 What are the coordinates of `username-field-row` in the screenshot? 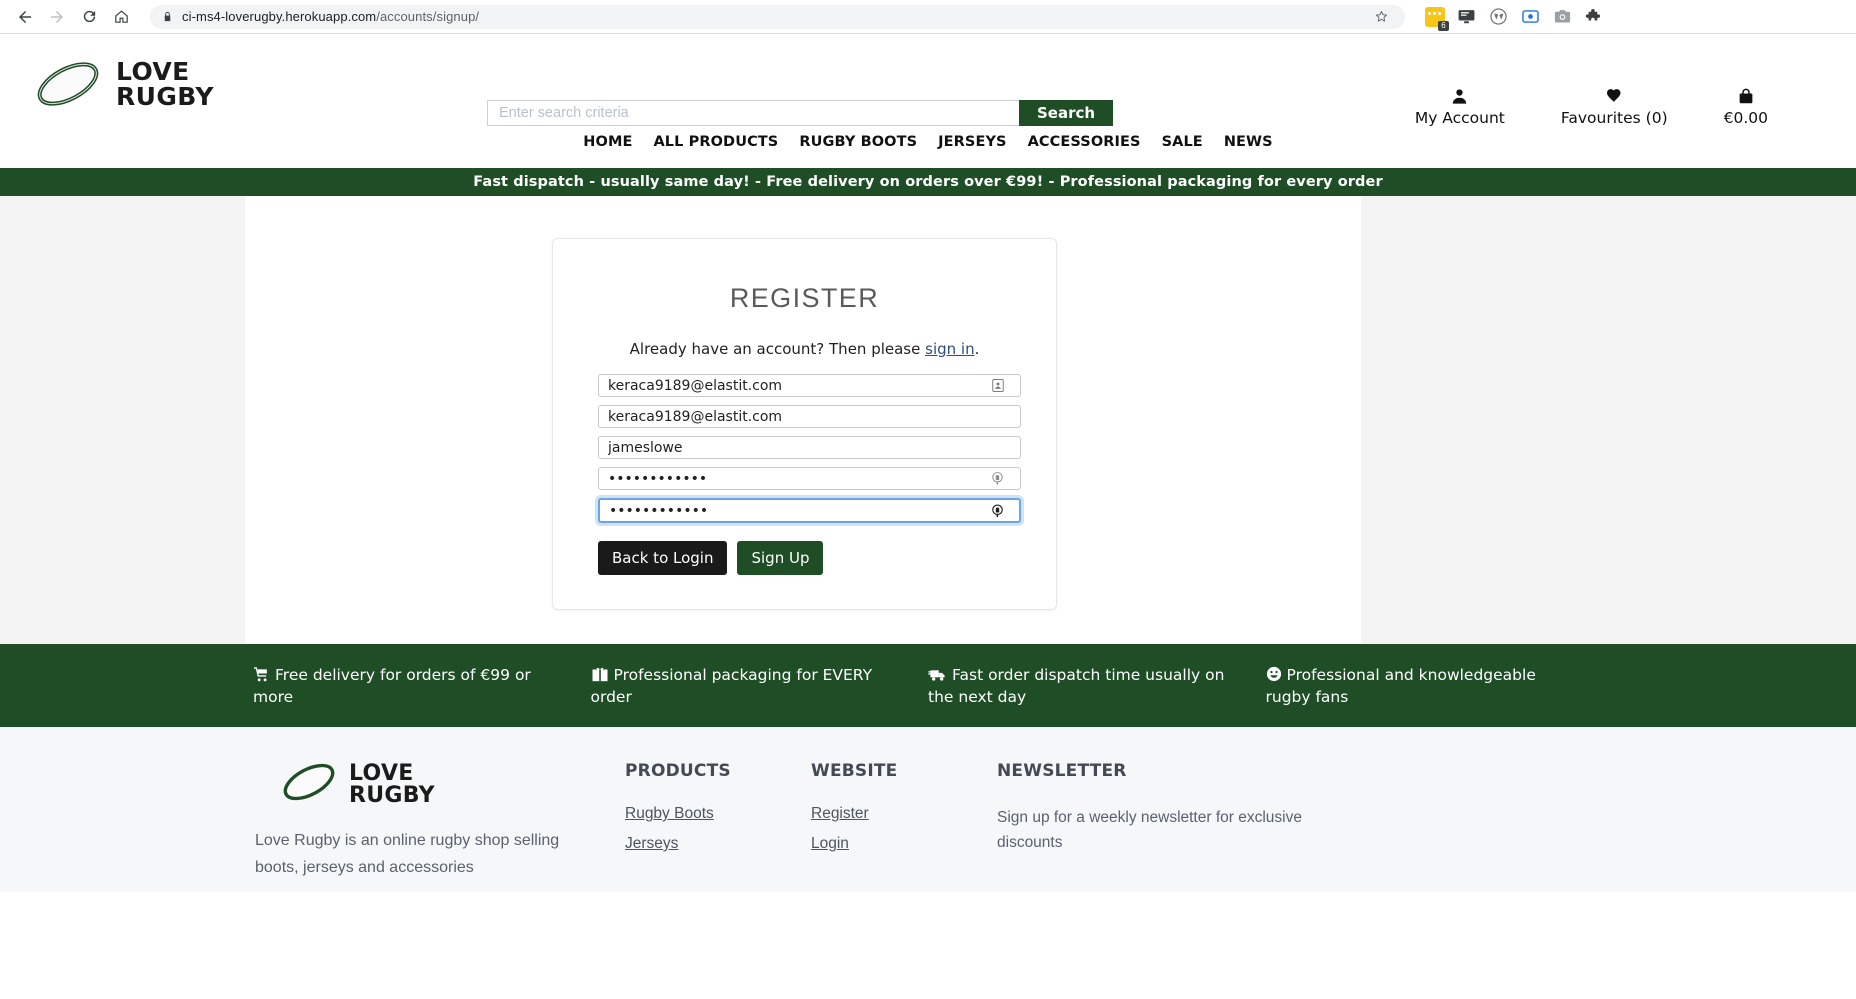 It's located at (809, 447).